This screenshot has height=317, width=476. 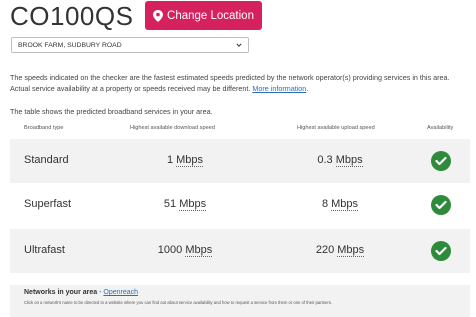 I want to click on table-row: Ultrafast 1000 Mbps 220 Mbps, so click(x=240, y=251).